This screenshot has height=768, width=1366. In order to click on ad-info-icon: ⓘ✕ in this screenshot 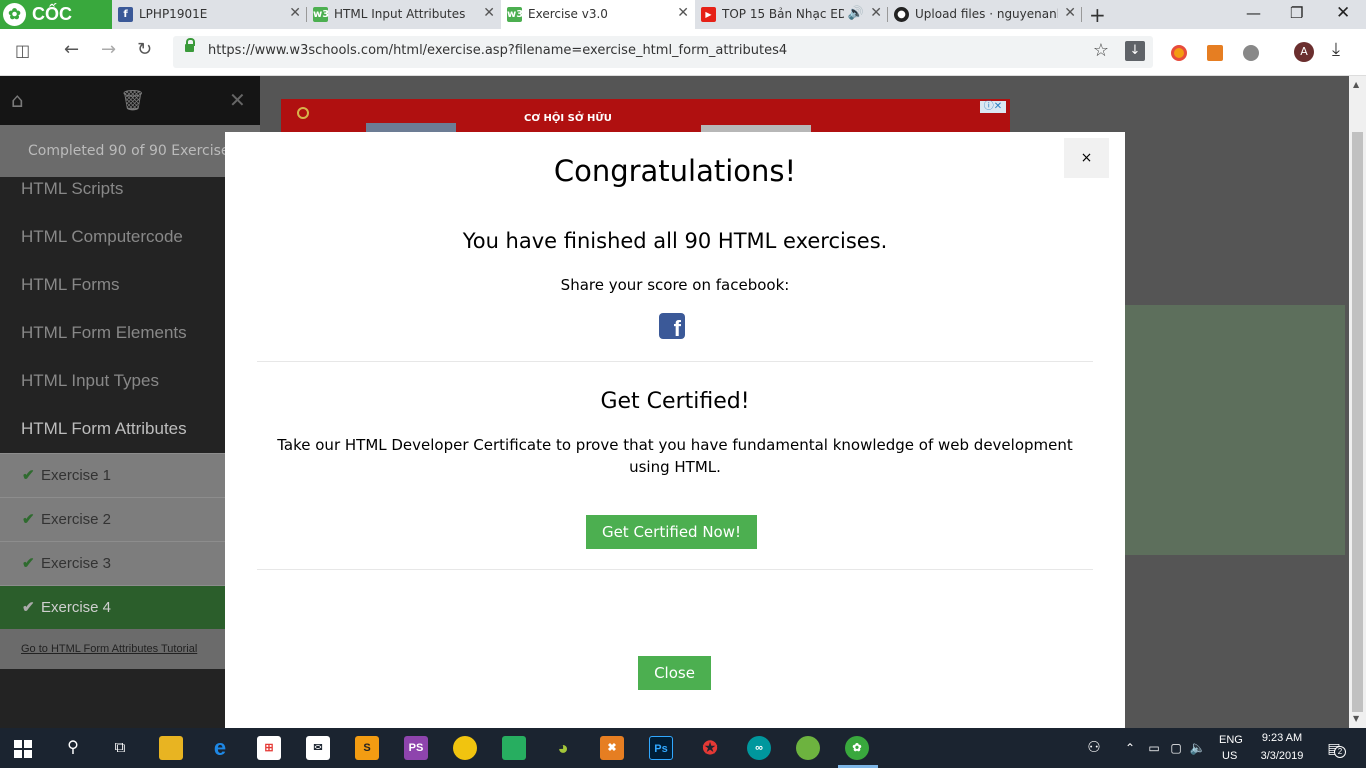, I will do `click(993, 107)`.